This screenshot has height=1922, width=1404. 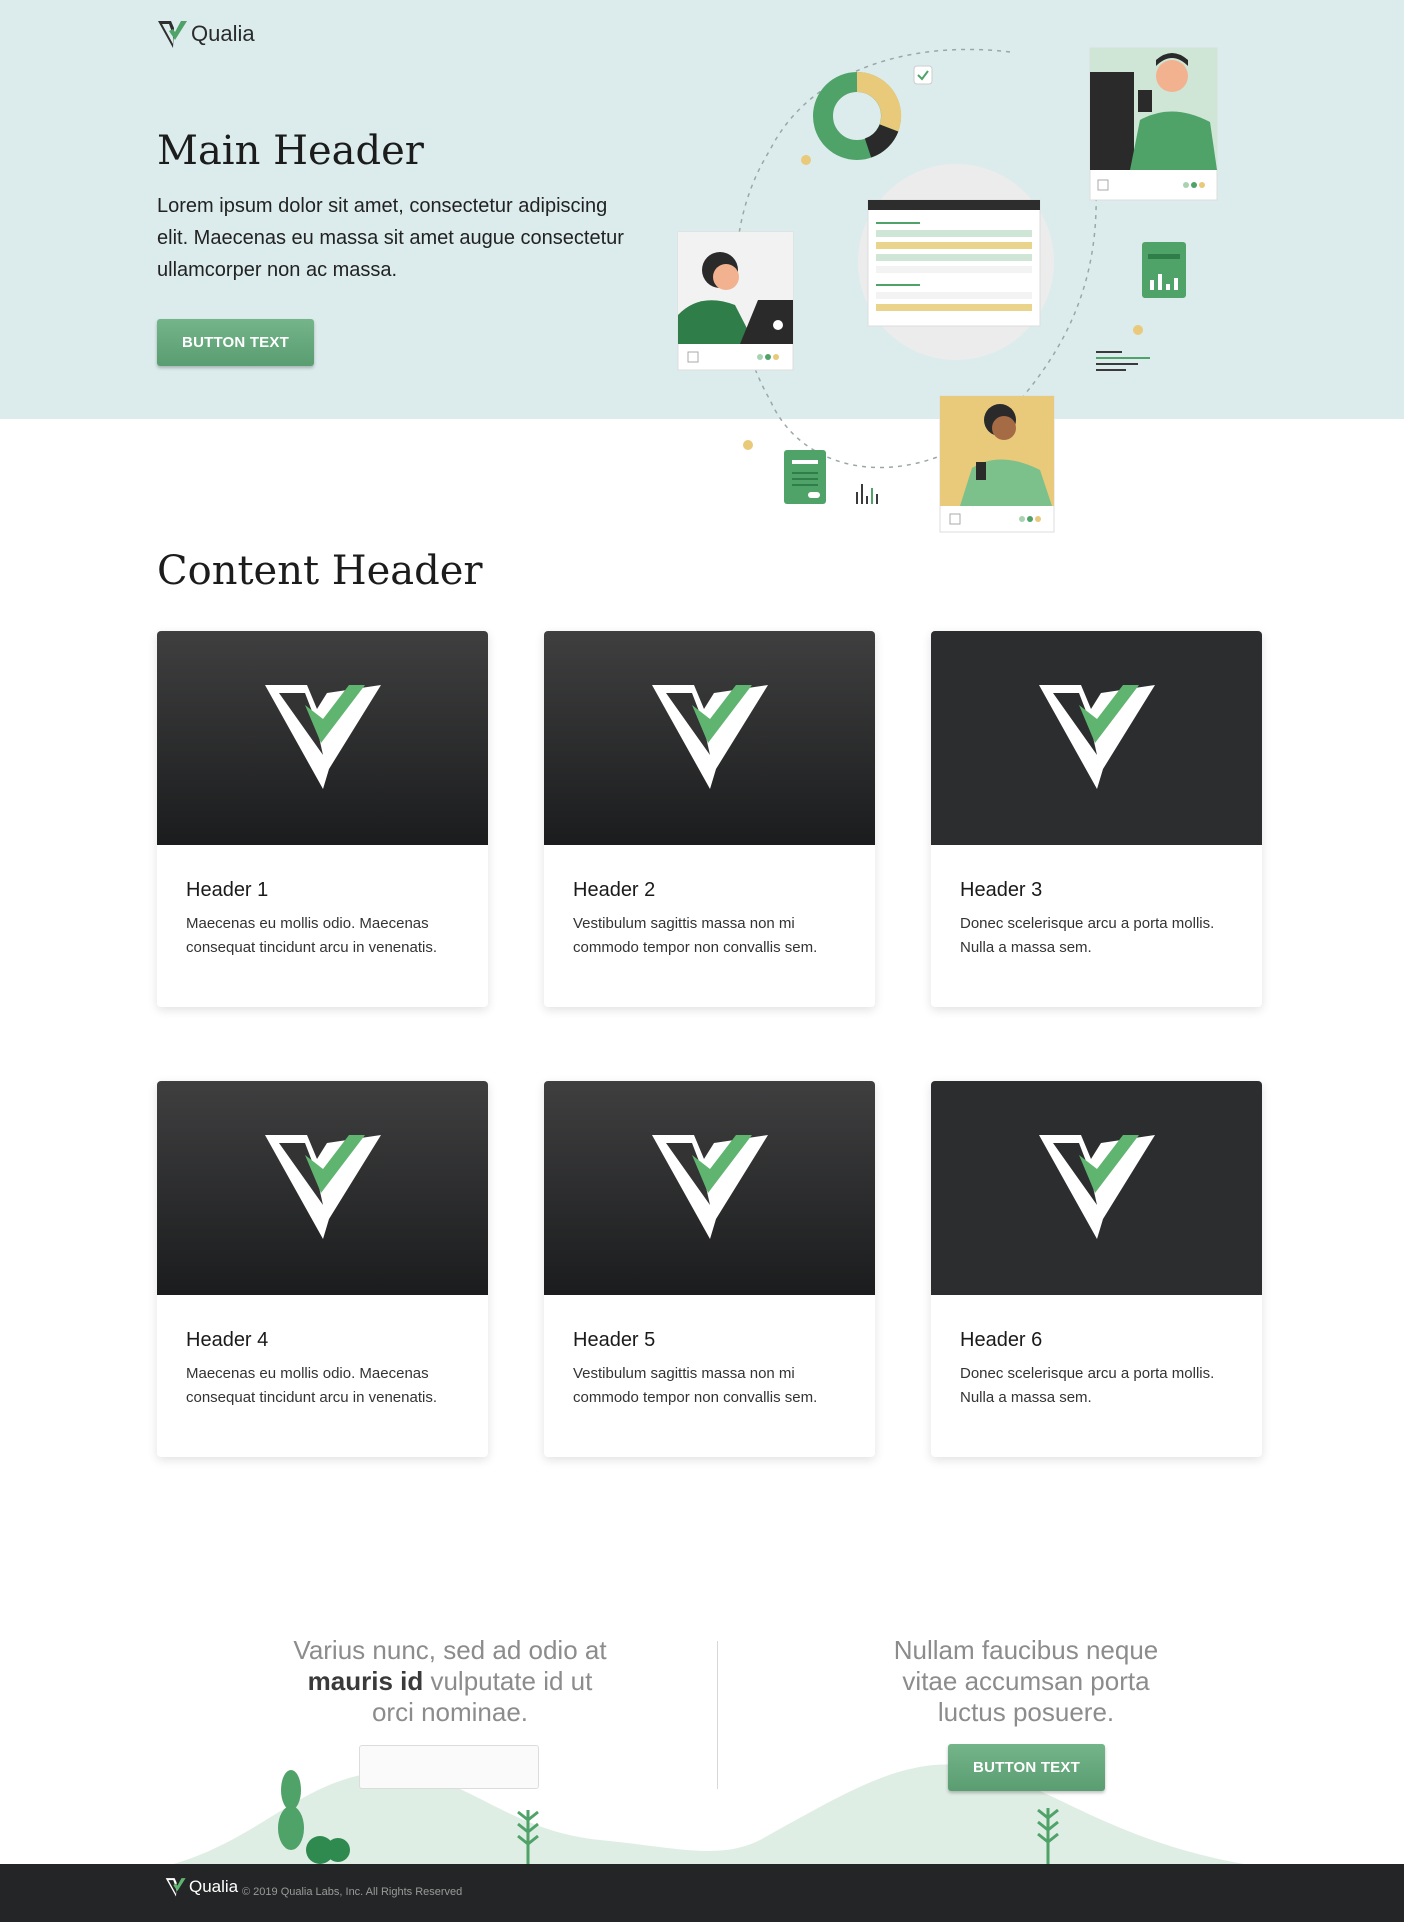 I want to click on cta-left-pre: Varius nunc, sed ad odio at, so click(x=450, y=1650).